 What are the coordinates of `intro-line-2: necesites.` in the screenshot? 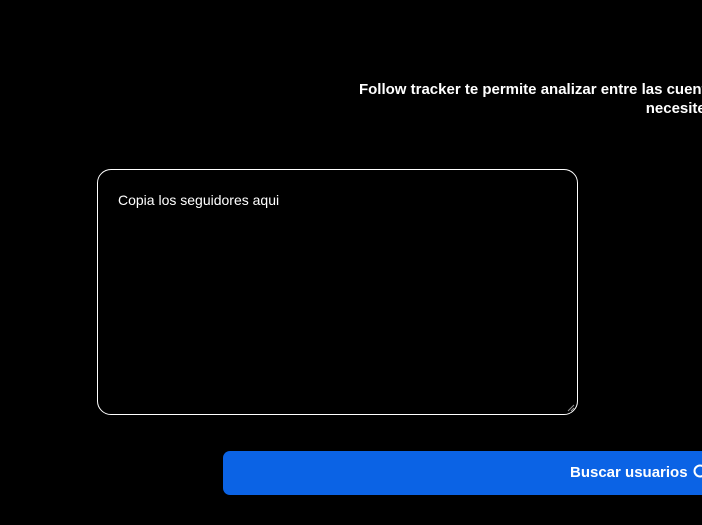 It's located at (673, 108).